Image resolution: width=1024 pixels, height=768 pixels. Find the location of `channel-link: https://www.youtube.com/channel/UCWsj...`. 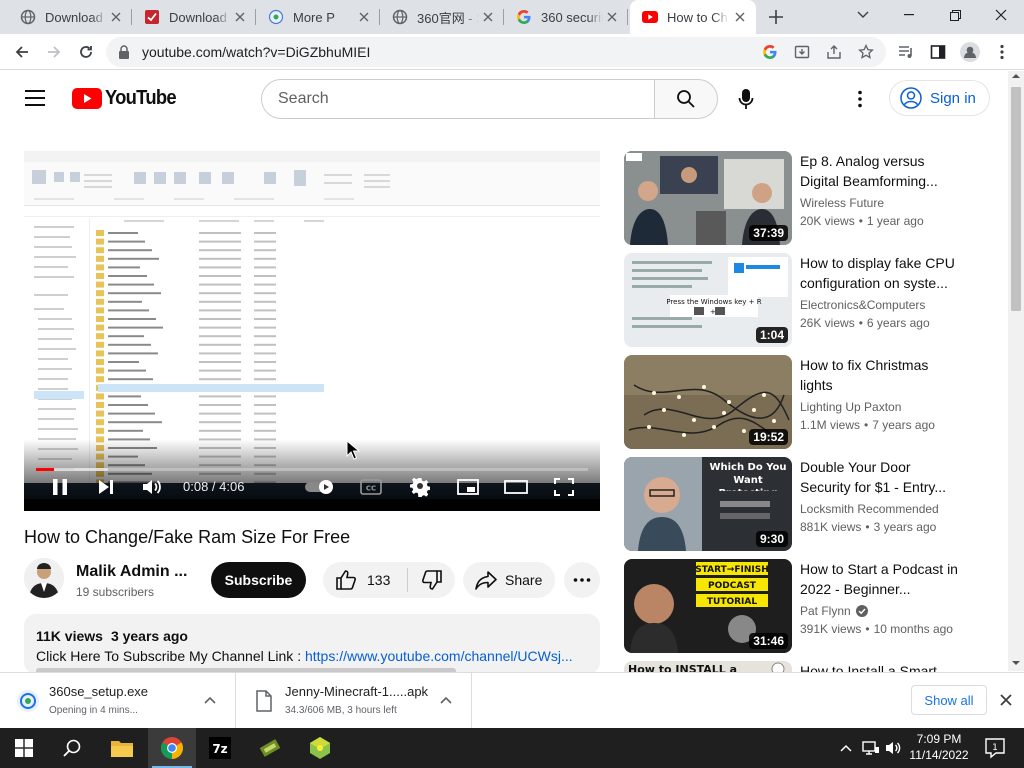

channel-link: https://www.youtube.com/channel/UCWsj... is located at coordinates (439, 656).